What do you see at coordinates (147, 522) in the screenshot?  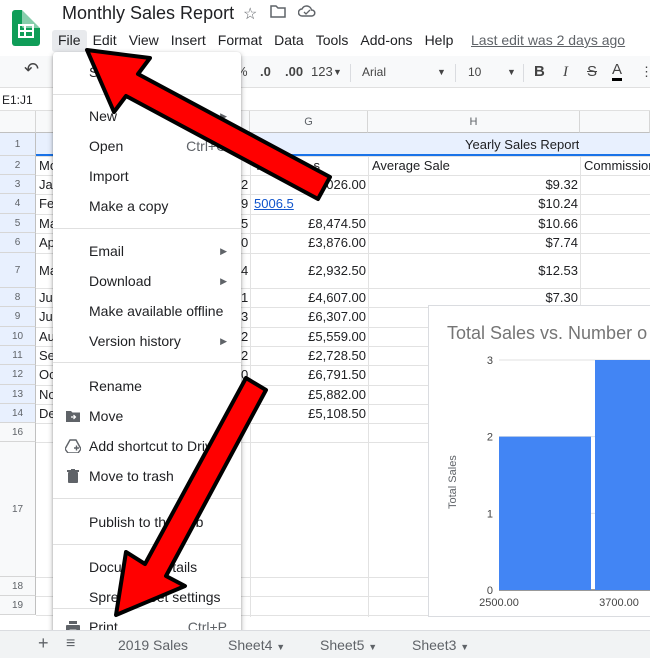 I see `menu-item-publish: Publish to the web` at bounding box center [147, 522].